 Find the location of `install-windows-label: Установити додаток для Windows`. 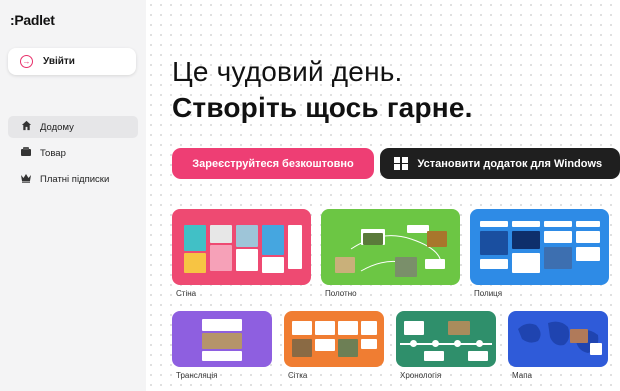

install-windows-label: Установити додаток для Windows is located at coordinates (510, 163).